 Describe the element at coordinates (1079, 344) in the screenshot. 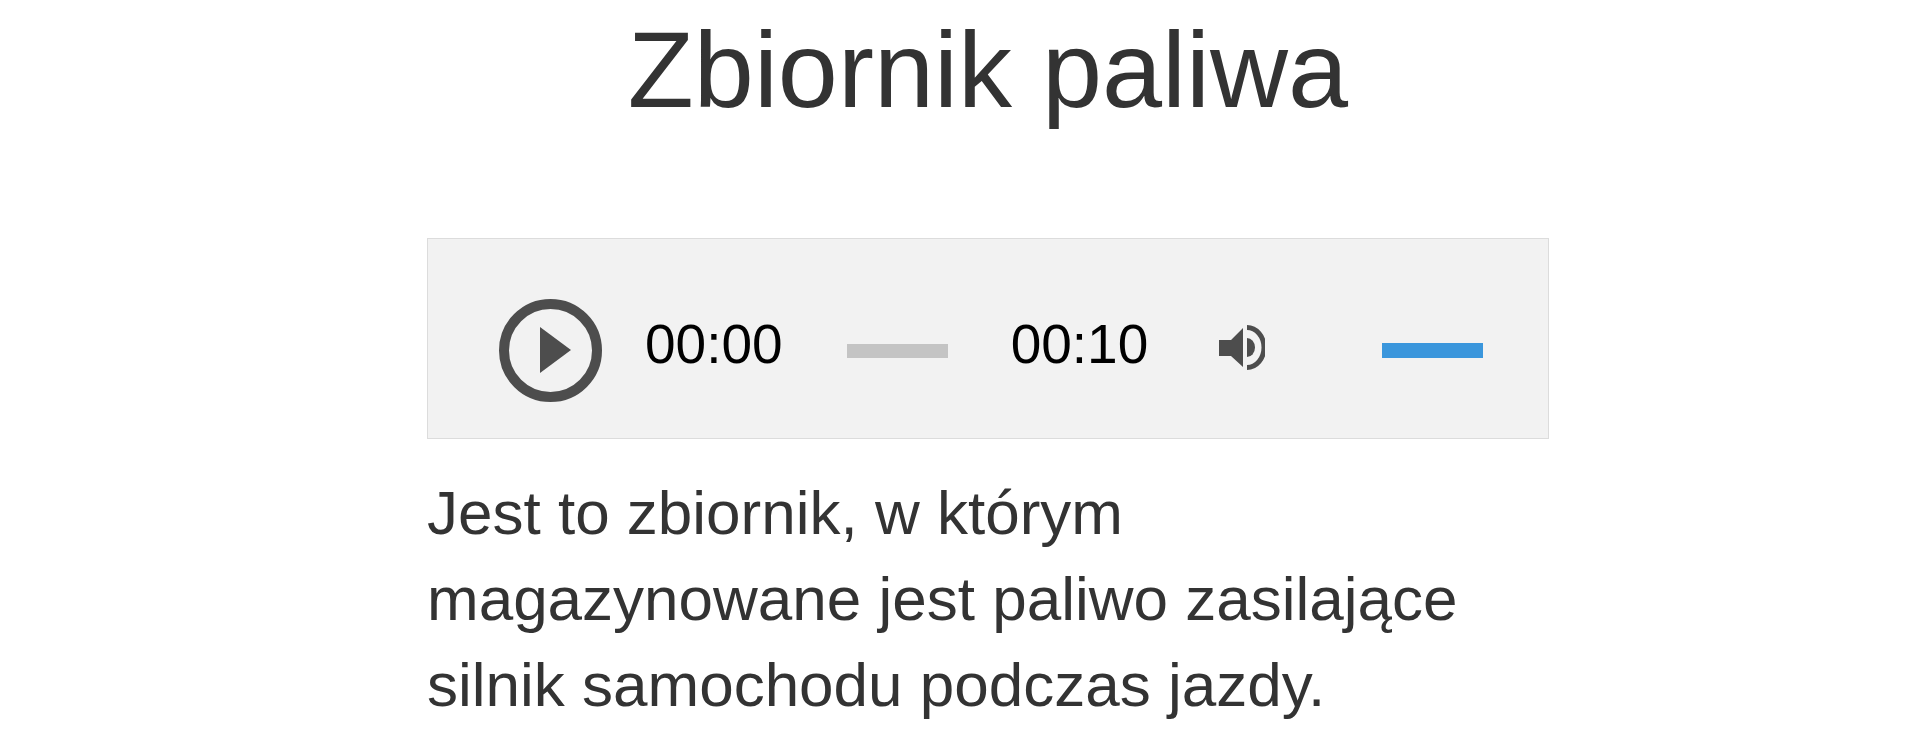

I see `duration-time: 00:10` at that location.